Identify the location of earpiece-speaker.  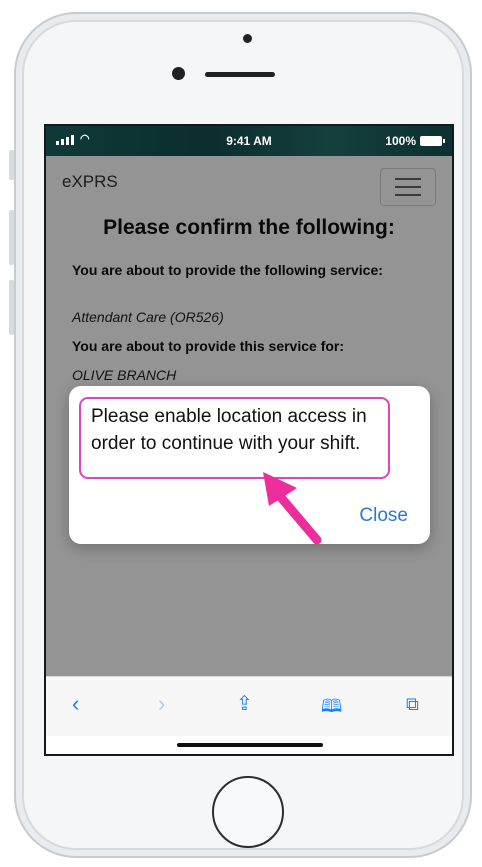
(240, 74).